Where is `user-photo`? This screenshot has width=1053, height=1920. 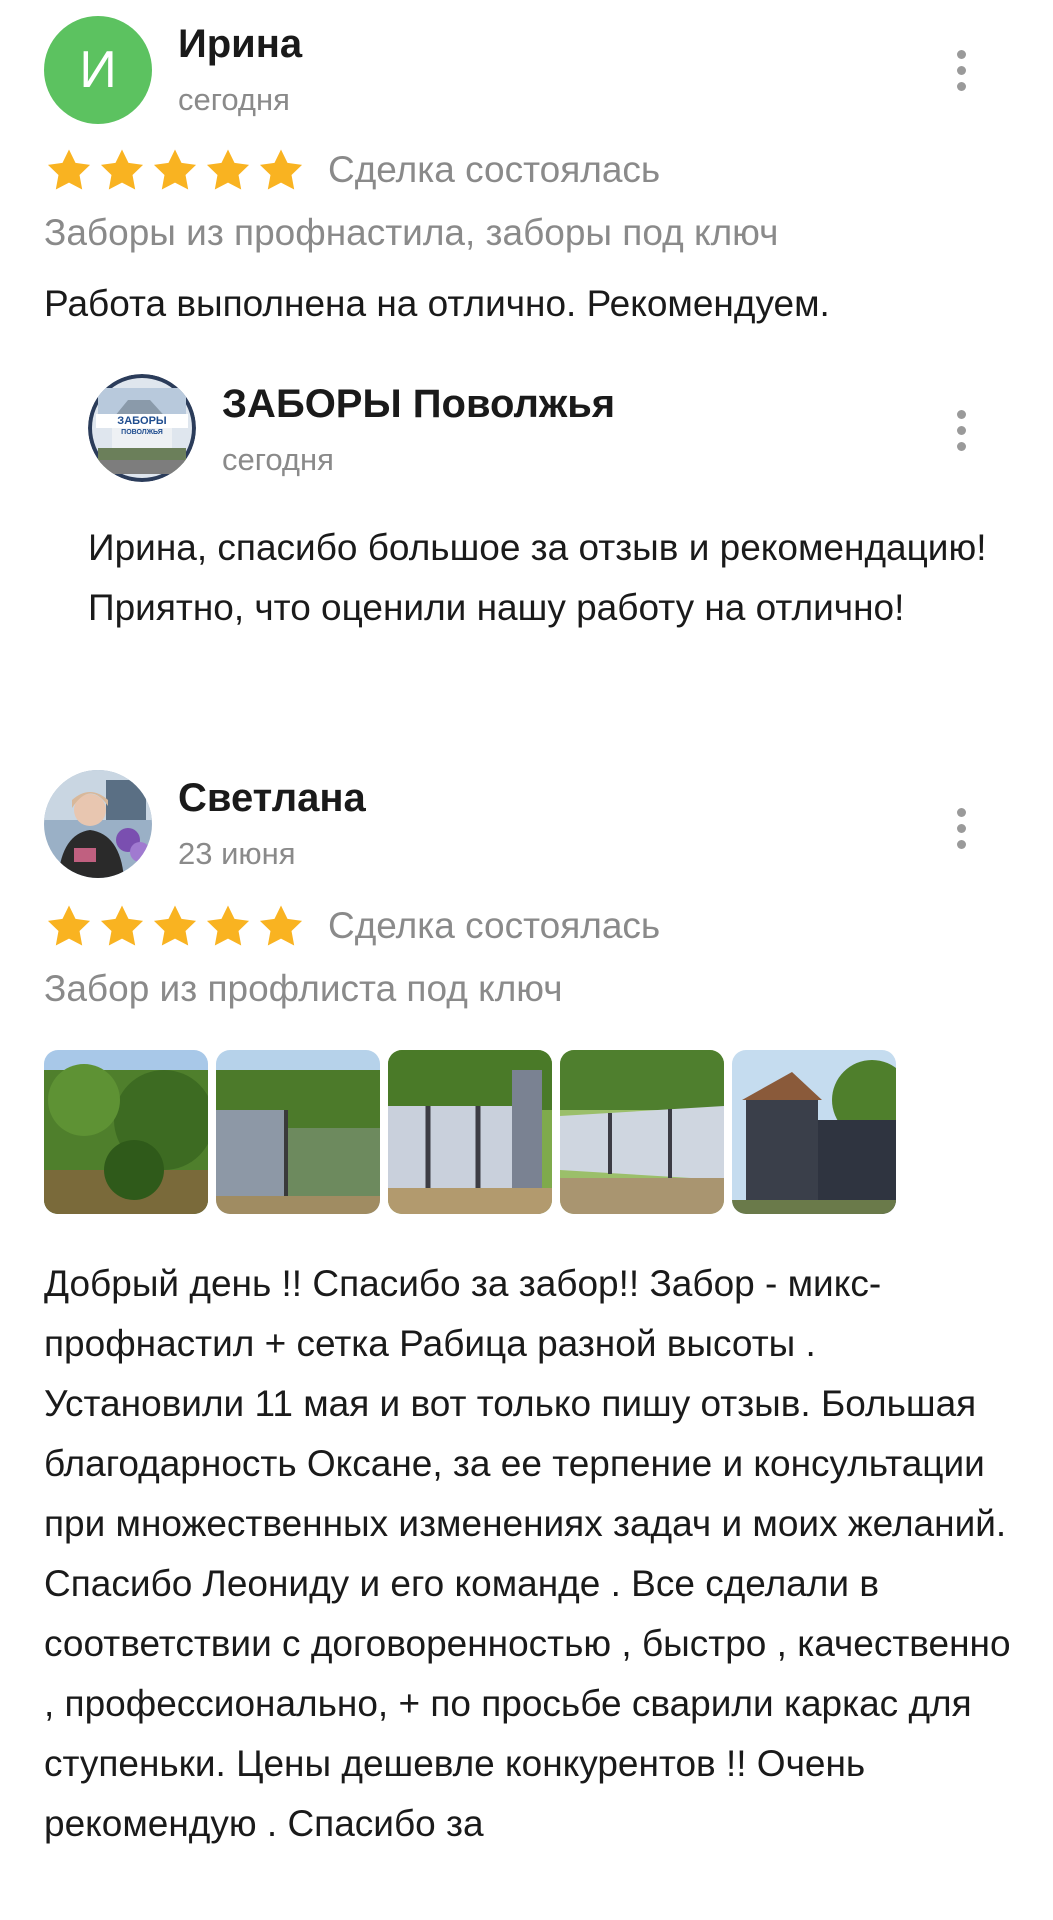 user-photo is located at coordinates (98, 824).